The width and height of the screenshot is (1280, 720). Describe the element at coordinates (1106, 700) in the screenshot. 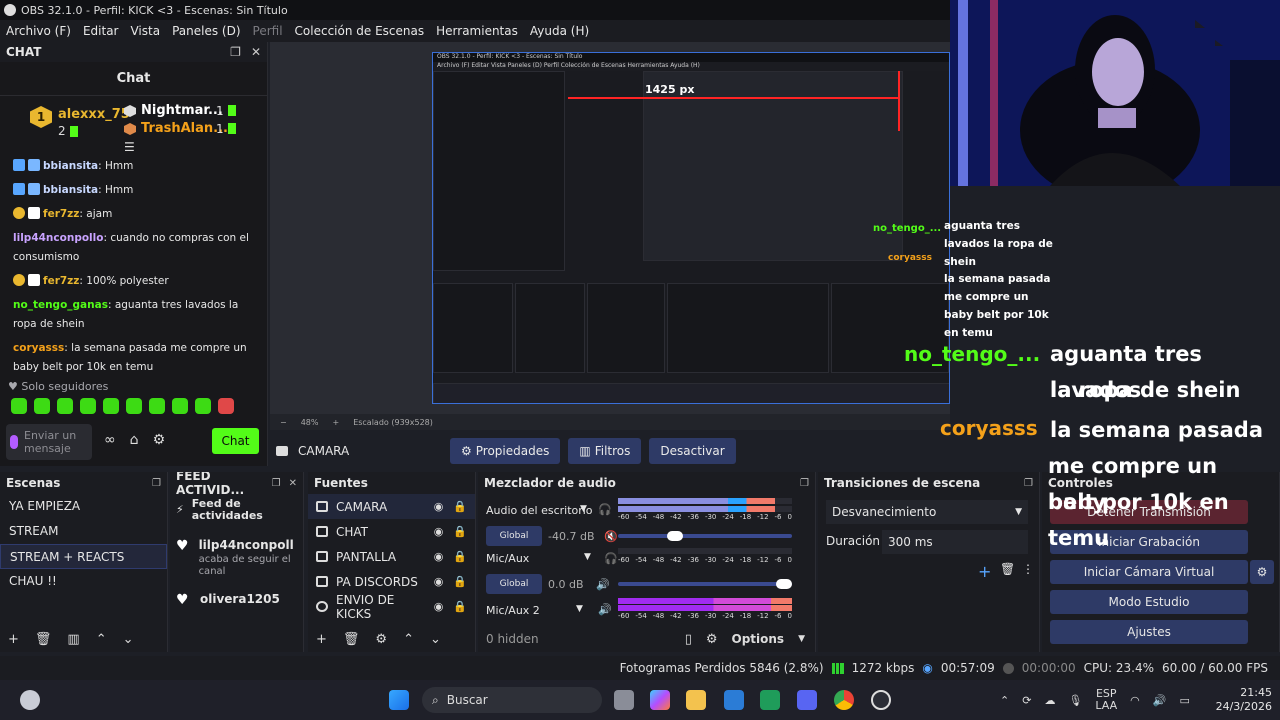

I see `language-indicator: ESP LAA` at that location.